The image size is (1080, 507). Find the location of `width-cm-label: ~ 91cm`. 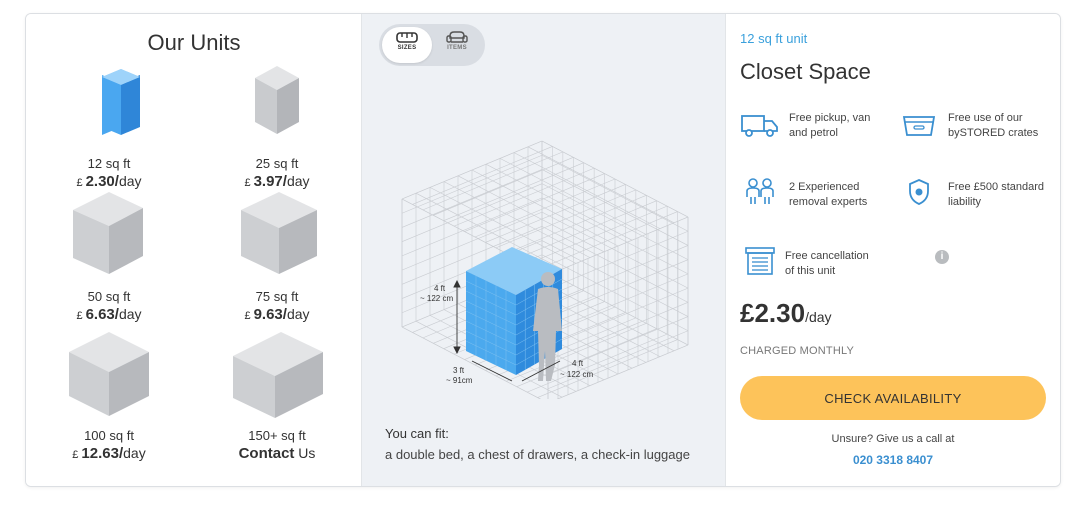

width-cm-label: ~ 91cm is located at coordinates (459, 380).